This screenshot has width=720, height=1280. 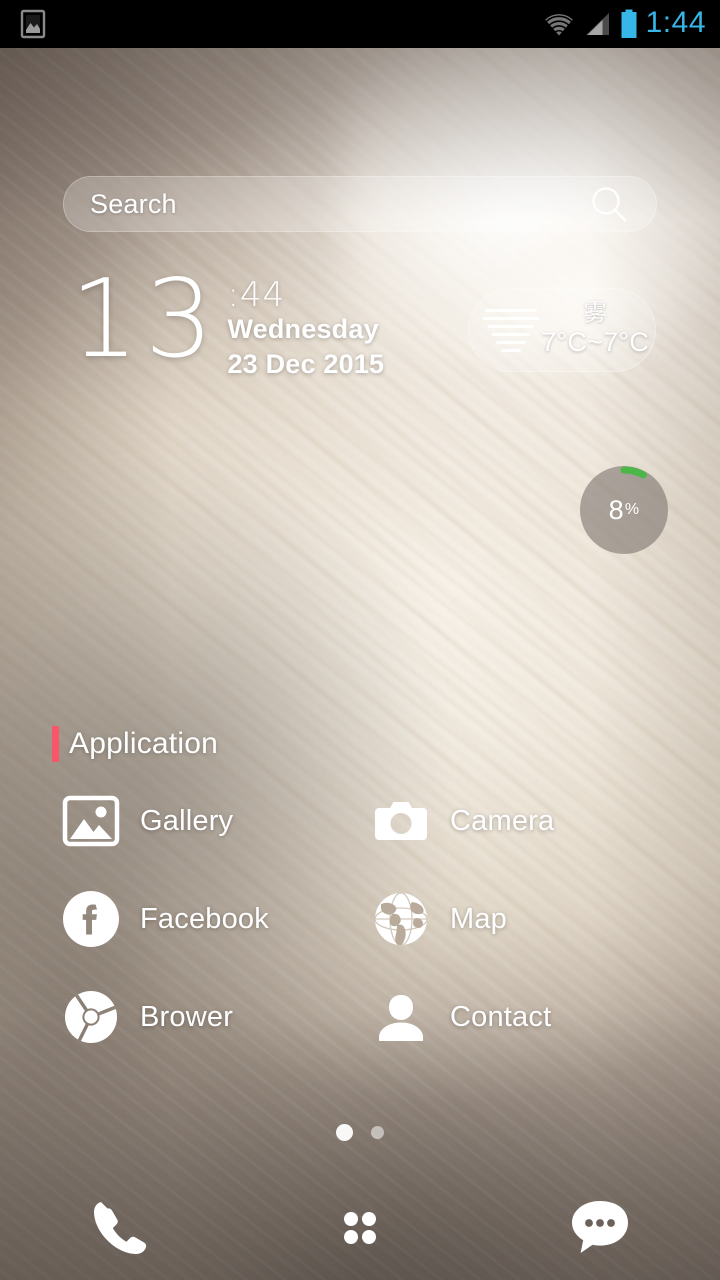 What do you see at coordinates (303, 329) in the screenshot?
I see `clock-weekday: Wednesday` at bounding box center [303, 329].